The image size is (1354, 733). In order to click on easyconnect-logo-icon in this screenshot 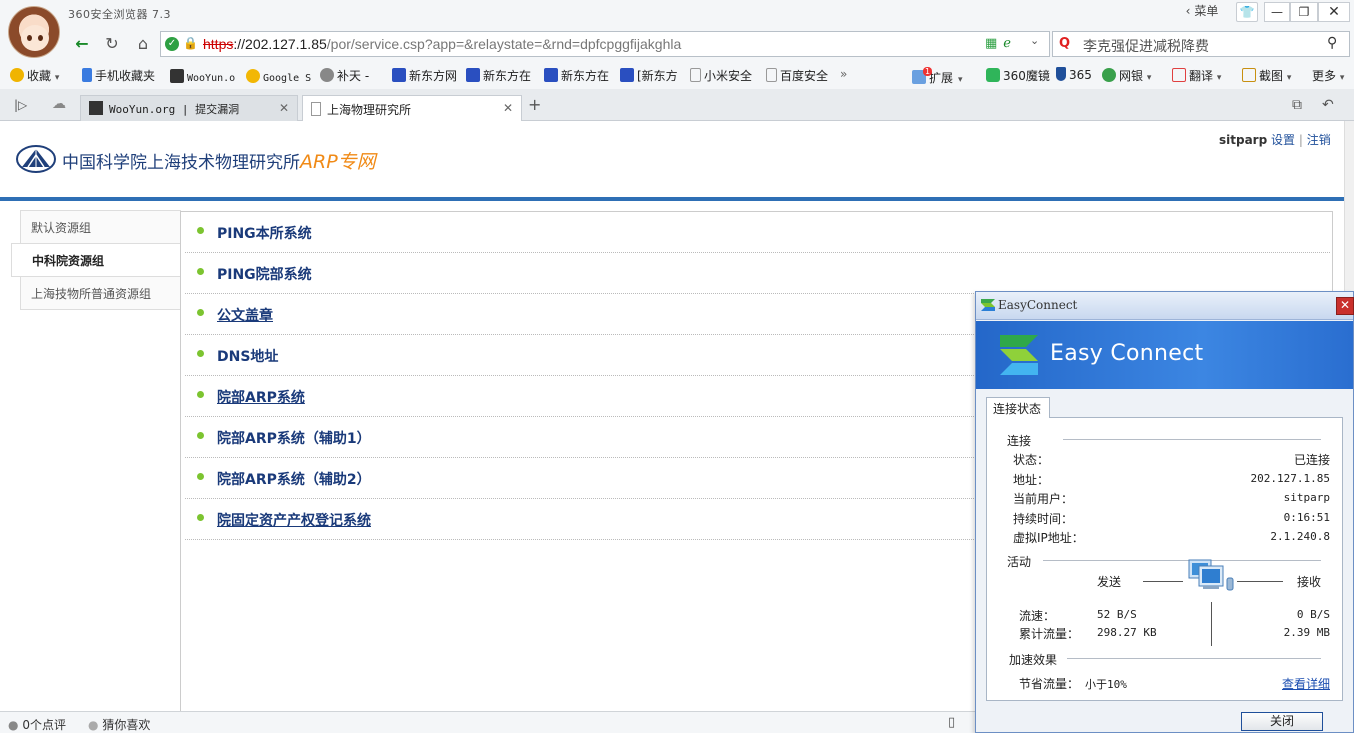, I will do `click(1019, 355)`.